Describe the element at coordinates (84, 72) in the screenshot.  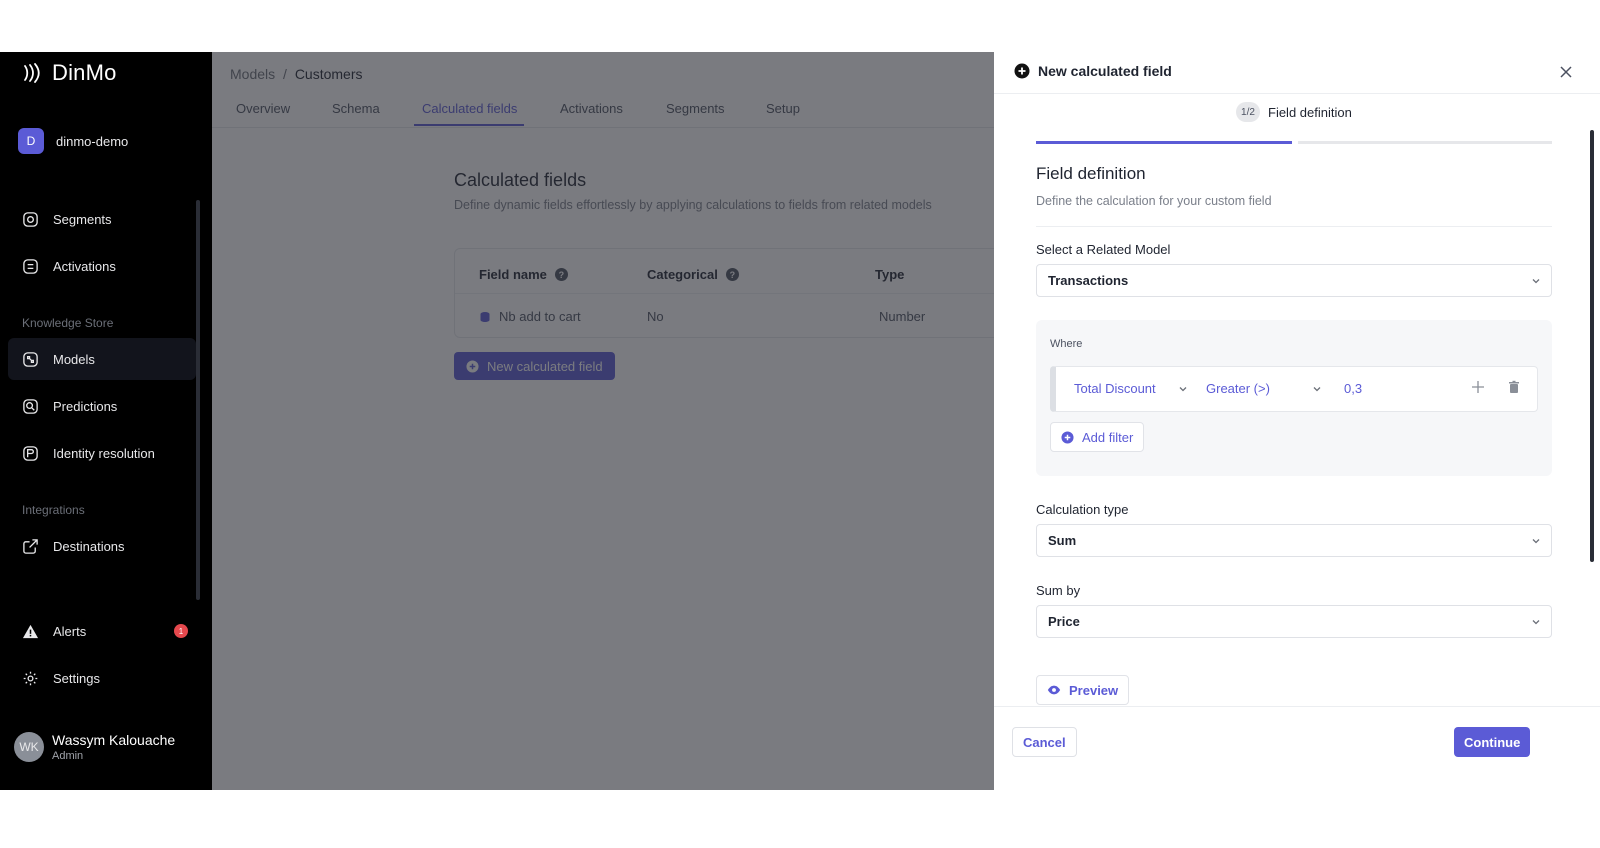
I see `logo-text: DinMo` at that location.